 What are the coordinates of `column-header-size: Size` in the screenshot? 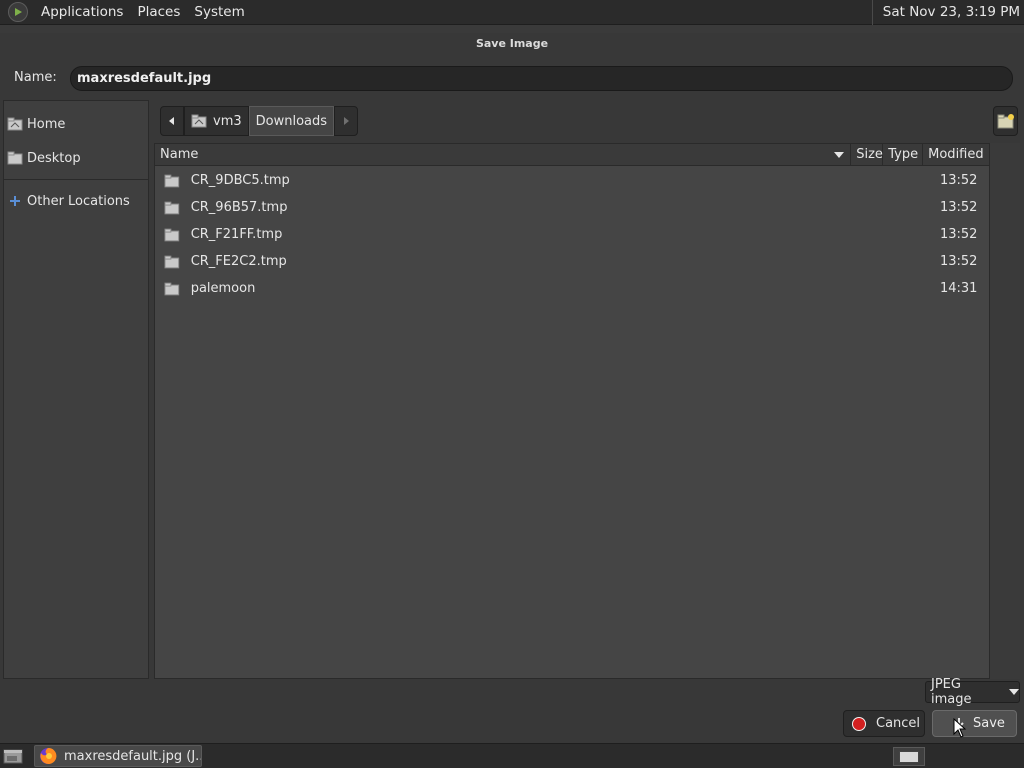 It's located at (867, 154).